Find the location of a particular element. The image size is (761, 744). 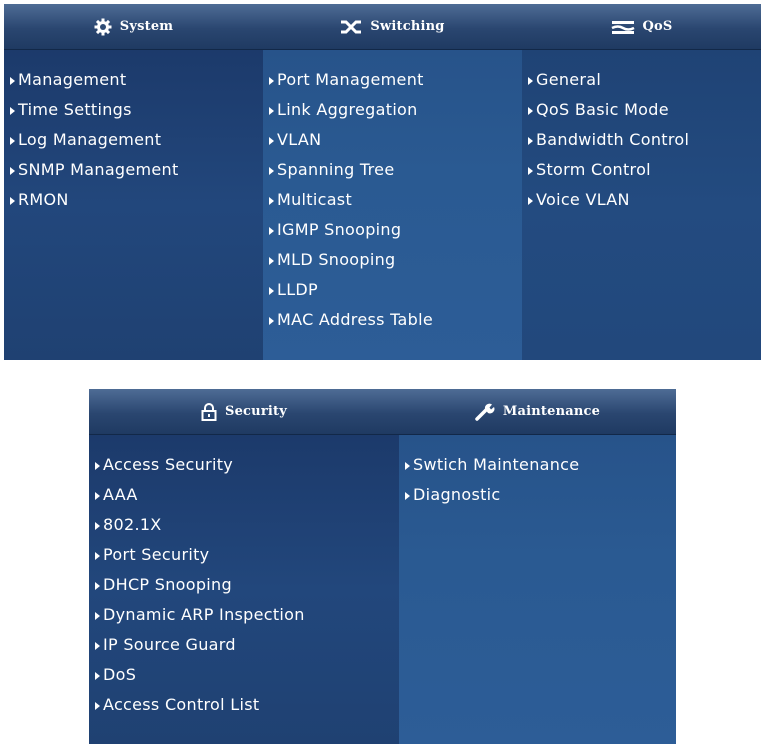

menu-item-vlan: VLAN is located at coordinates (392, 139).